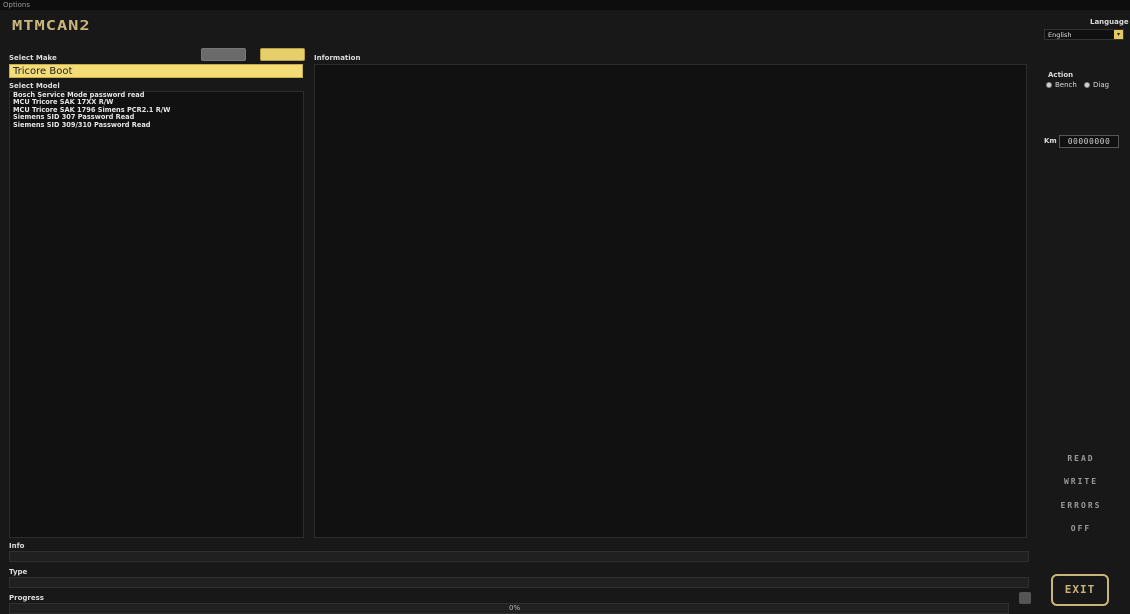  Describe the element at coordinates (1049, 85) in the screenshot. I see `bench-radio` at that location.